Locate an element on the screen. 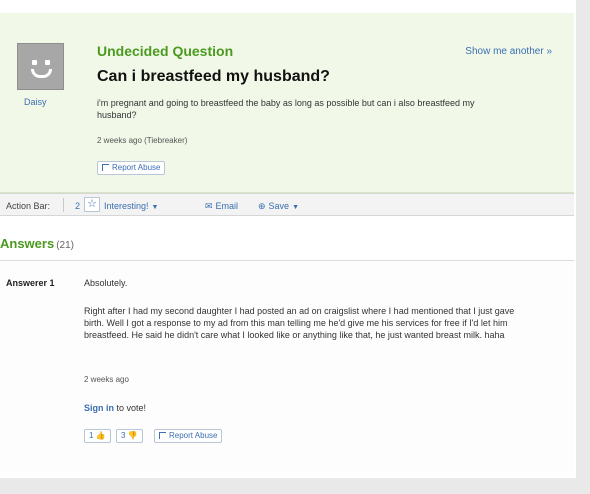 Image resolution: width=590 pixels, height=494 pixels. answers-count: (21) is located at coordinates (65, 245).